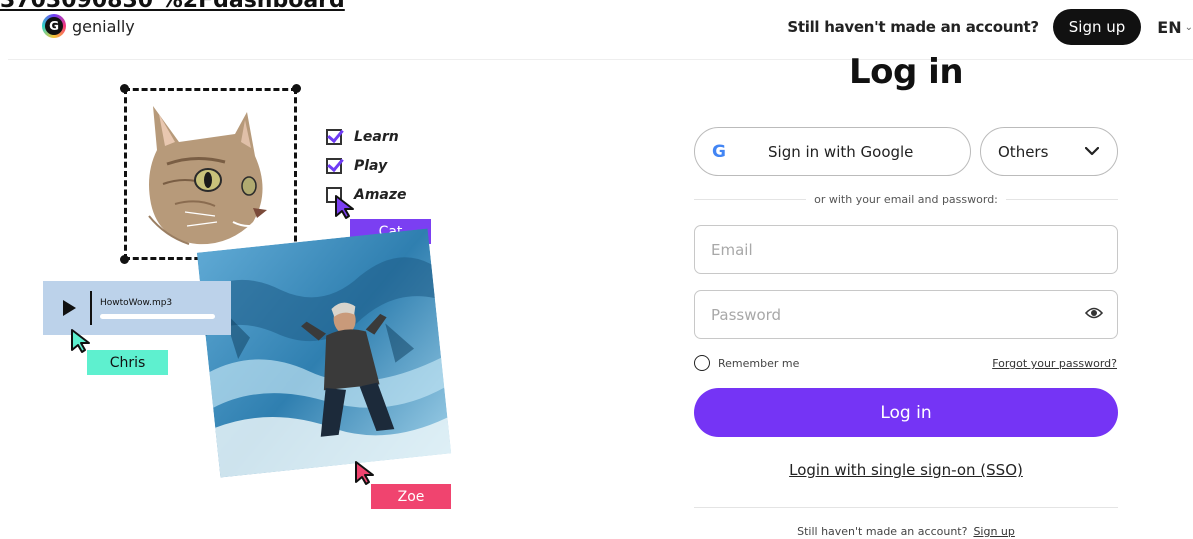 This screenshot has width=1193, height=539. What do you see at coordinates (324, 353) in the screenshot?
I see `zoe-photo` at bounding box center [324, 353].